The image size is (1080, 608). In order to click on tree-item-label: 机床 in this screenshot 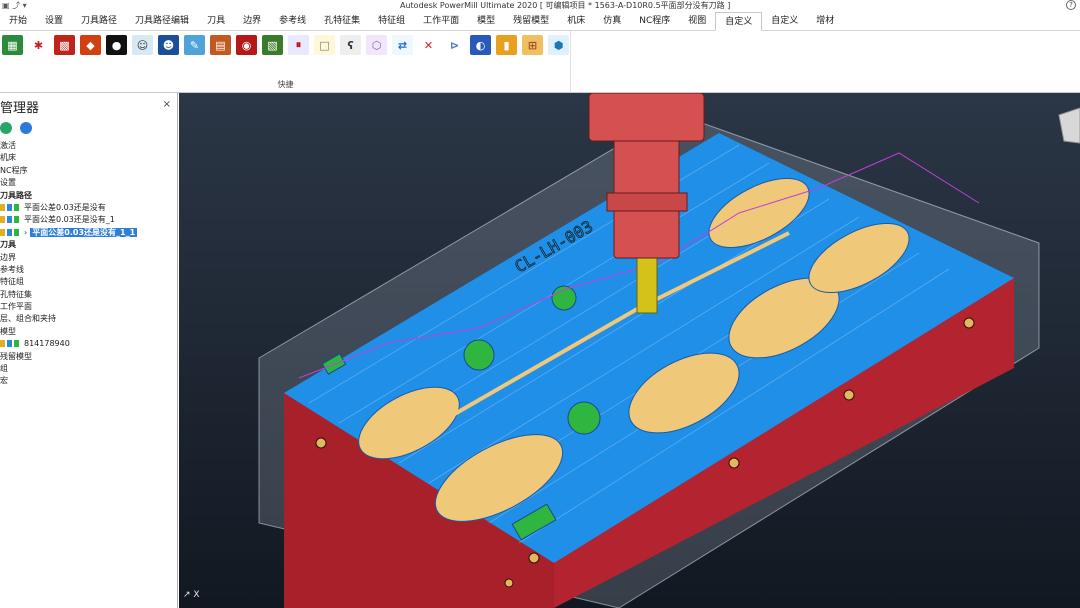, I will do `click(8, 158)`.